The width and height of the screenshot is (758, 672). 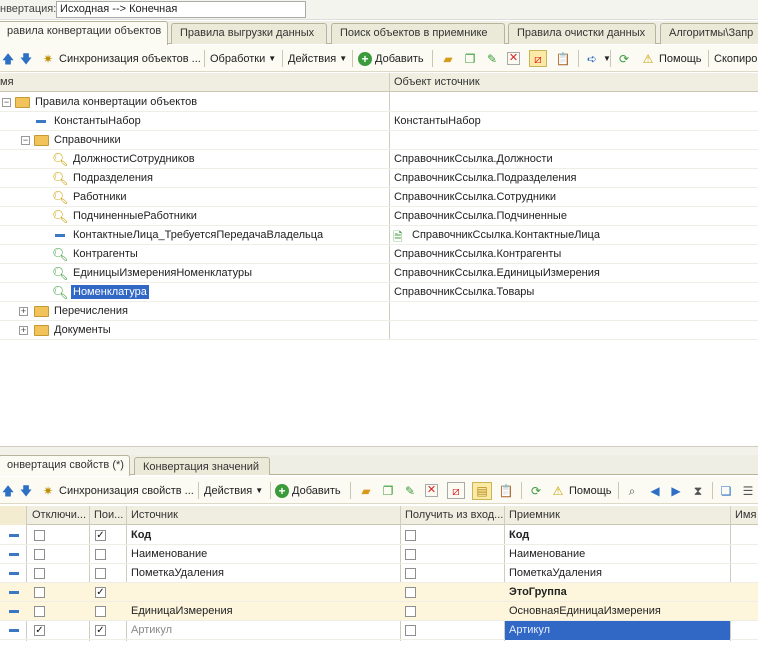 What do you see at coordinates (379, 592) in the screenshot?
I see `table-row: ✓ ЭтоГруппа` at bounding box center [379, 592].